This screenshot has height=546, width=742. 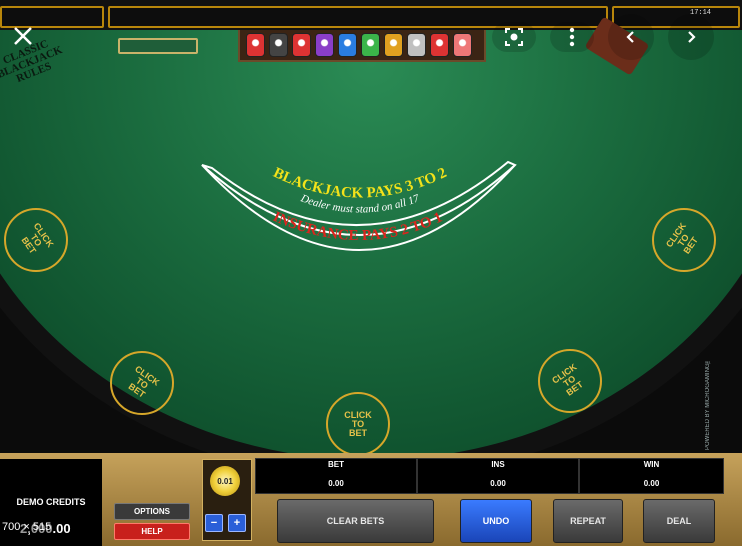 What do you see at coordinates (651, 476) in the screenshot?
I see `win-display: WIN 0.00` at bounding box center [651, 476].